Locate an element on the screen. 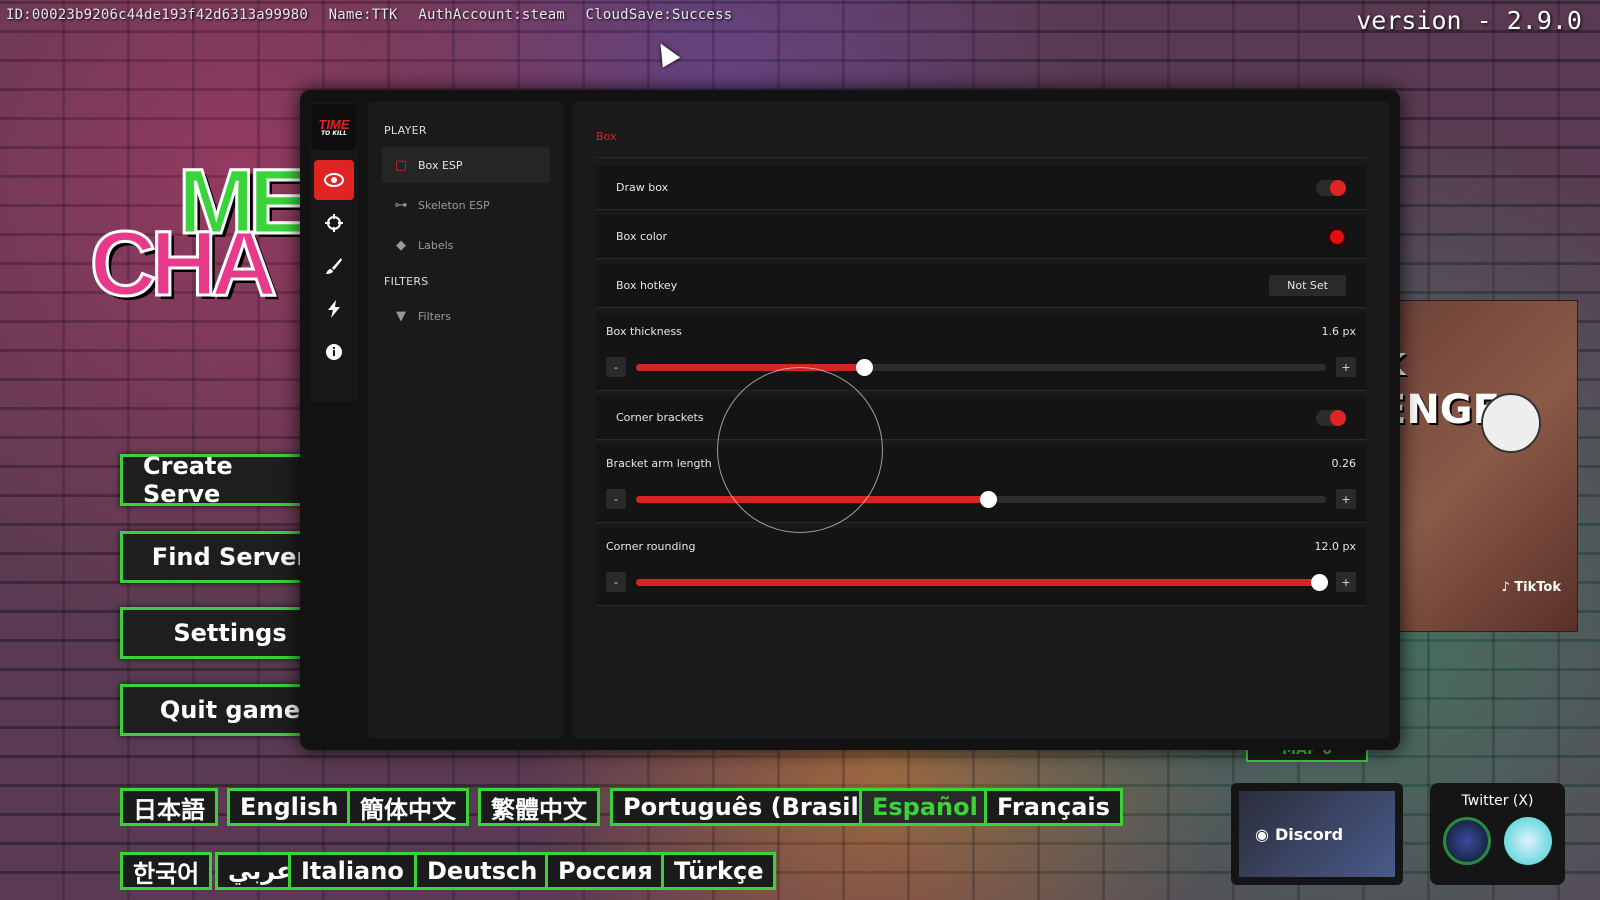  box-color-swatch is located at coordinates (1337, 236).